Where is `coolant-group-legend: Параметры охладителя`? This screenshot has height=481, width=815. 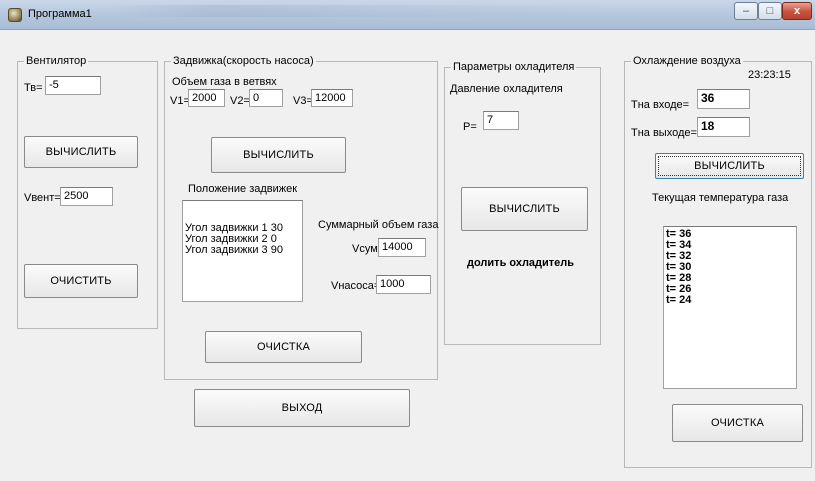
coolant-group-legend: Параметры охладителя is located at coordinates (514, 67).